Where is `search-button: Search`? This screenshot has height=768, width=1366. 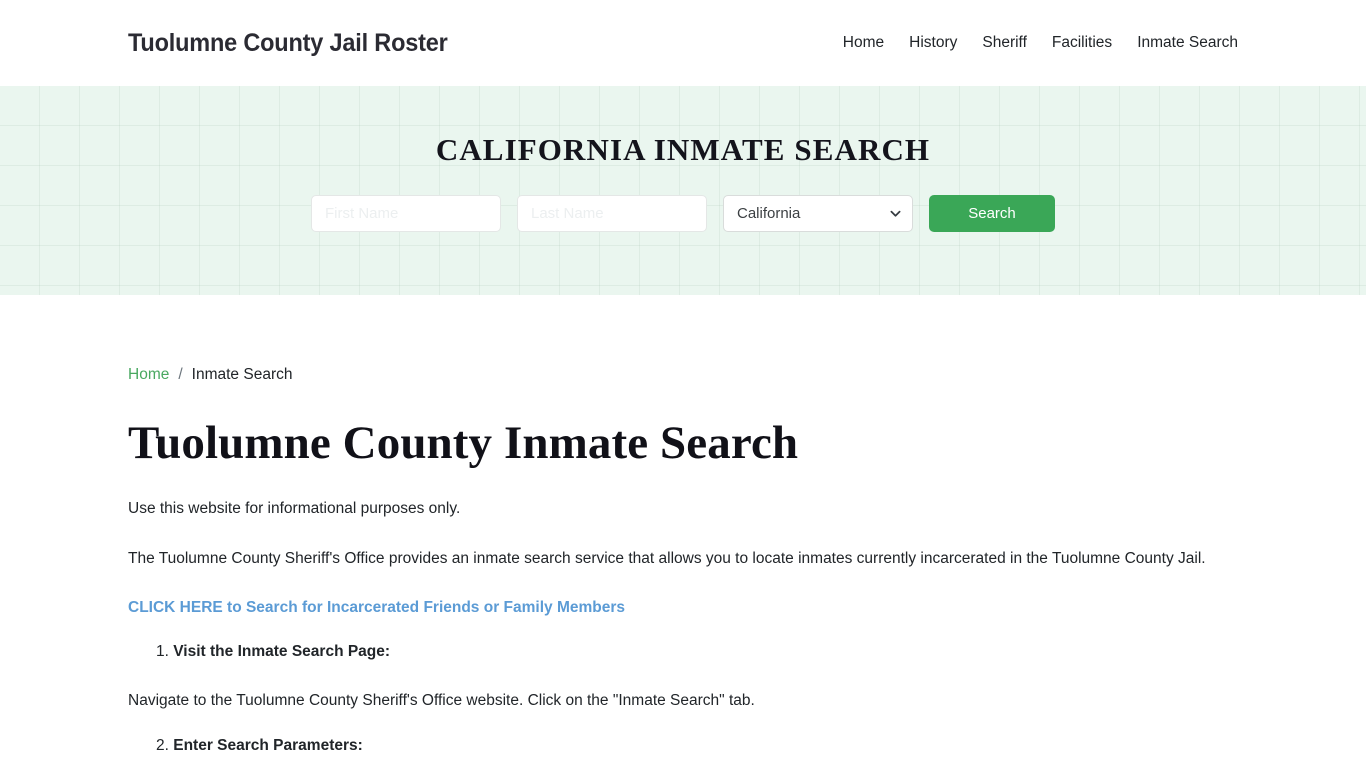 search-button: Search is located at coordinates (992, 213).